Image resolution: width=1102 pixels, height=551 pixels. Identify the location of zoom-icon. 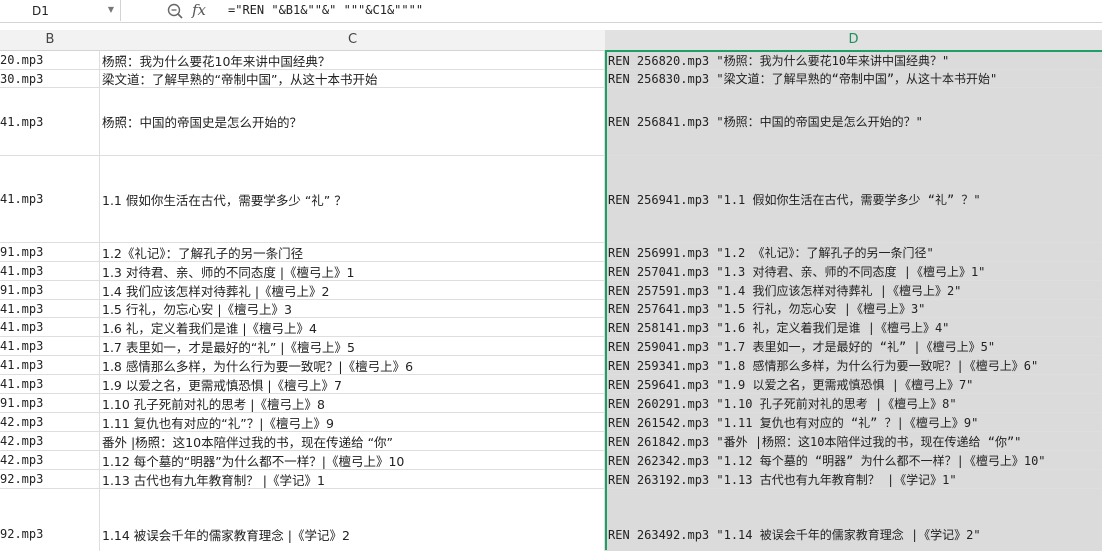
(175, 11).